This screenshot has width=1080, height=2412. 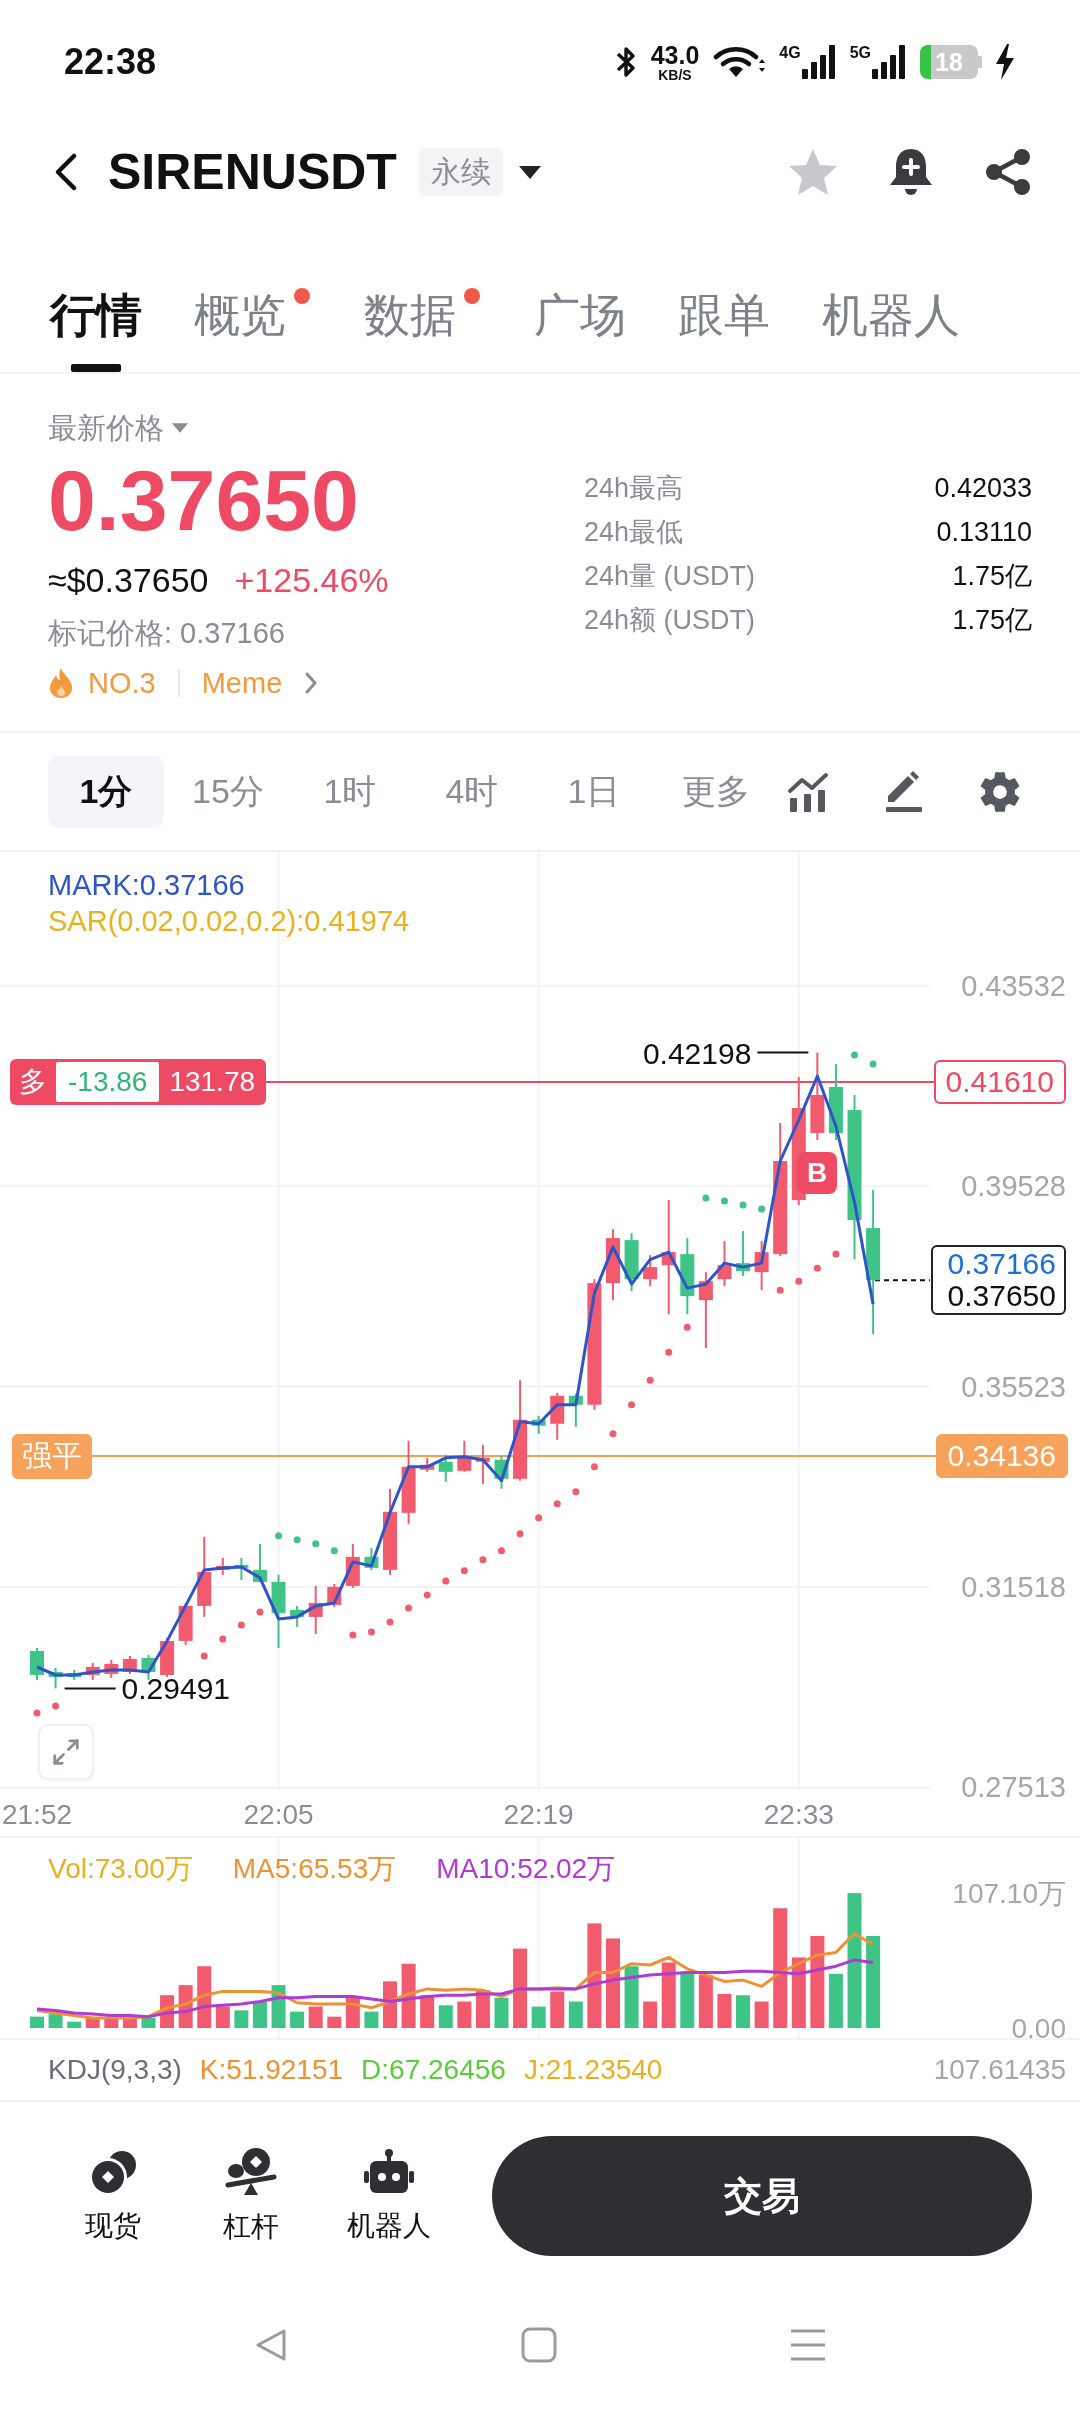 I want to click on timeframe-tab: 更多, so click(x=716, y=791).